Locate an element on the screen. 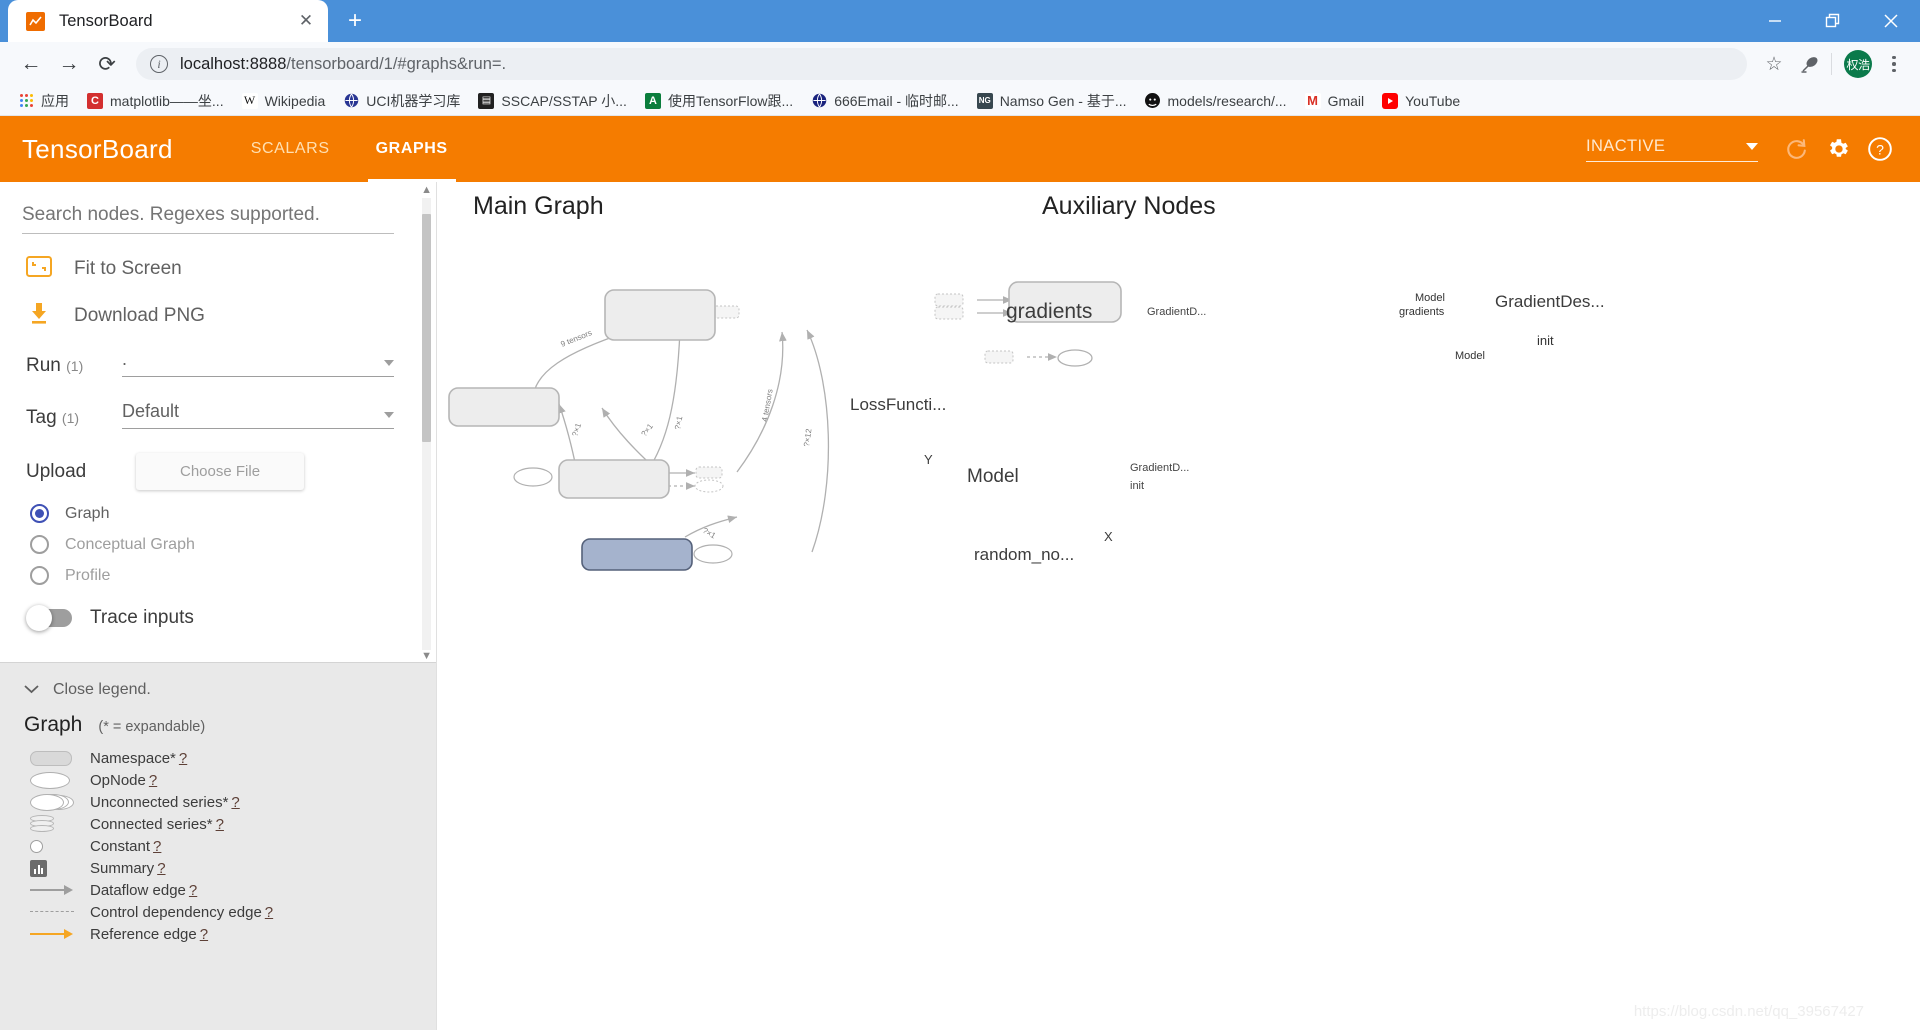 The width and height of the screenshot is (1920, 1030). scroll-down-icon: ▼ is located at coordinates (426, 656).